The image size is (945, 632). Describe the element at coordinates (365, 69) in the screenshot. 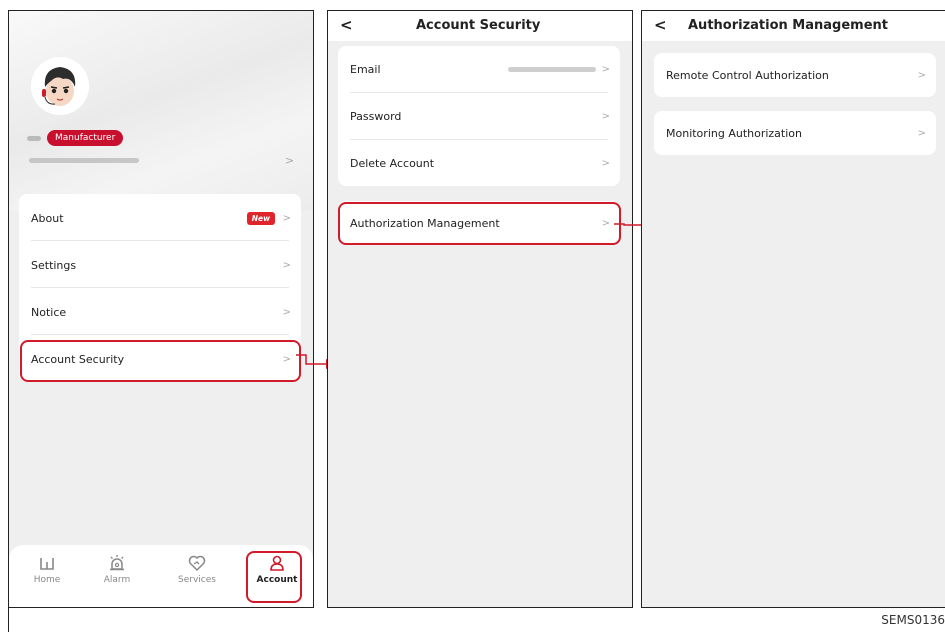

I see `item-label: Email` at that location.